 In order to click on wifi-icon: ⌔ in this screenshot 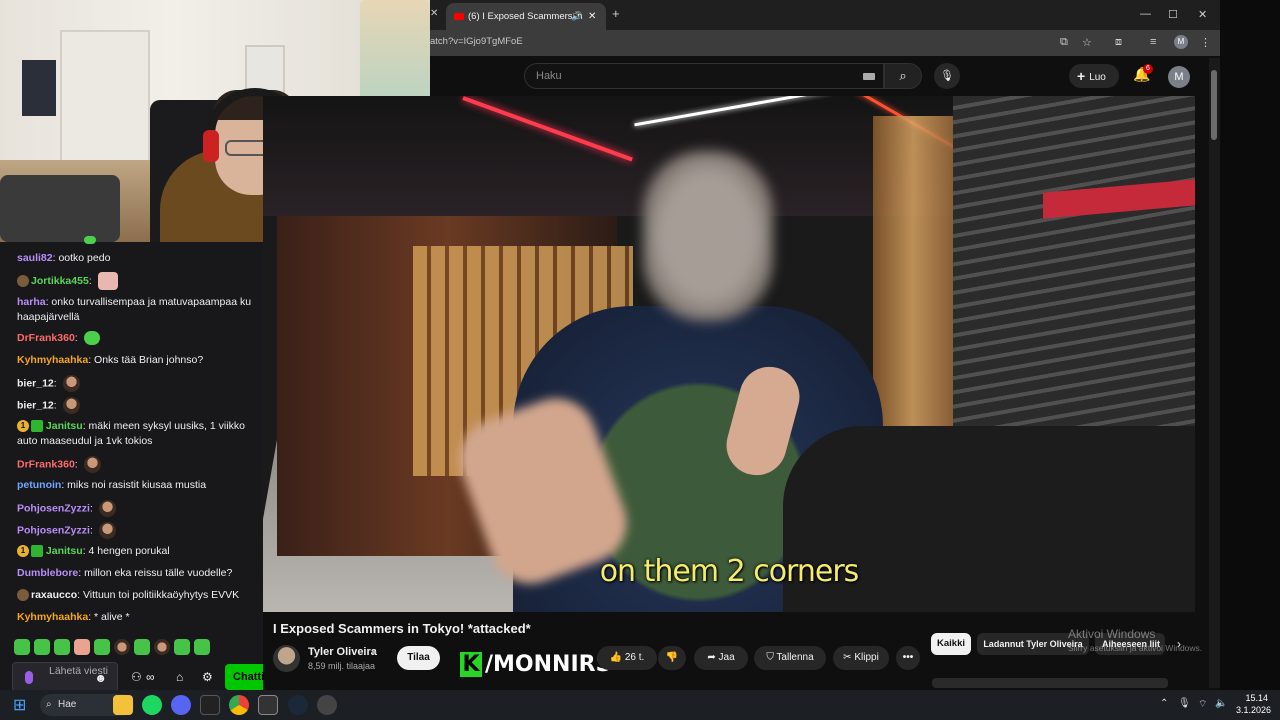, I will do `click(1202, 704)`.